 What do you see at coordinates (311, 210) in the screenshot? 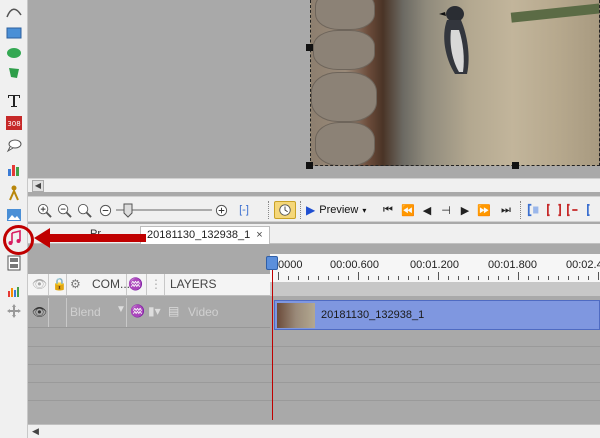
I see `play-icon: ▶` at bounding box center [311, 210].